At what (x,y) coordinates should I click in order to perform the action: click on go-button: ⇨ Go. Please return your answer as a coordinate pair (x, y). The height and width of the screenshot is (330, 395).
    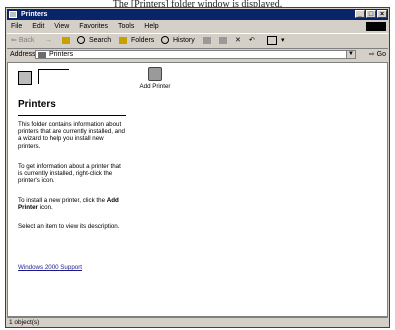
    Looking at the image, I should click on (377, 55).